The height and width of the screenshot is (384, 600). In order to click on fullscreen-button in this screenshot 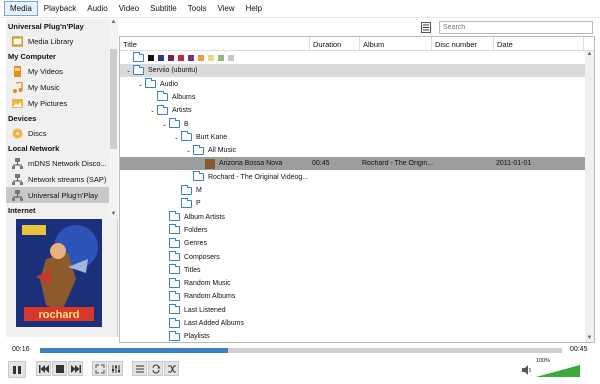, I will do `click(99, 368)`.